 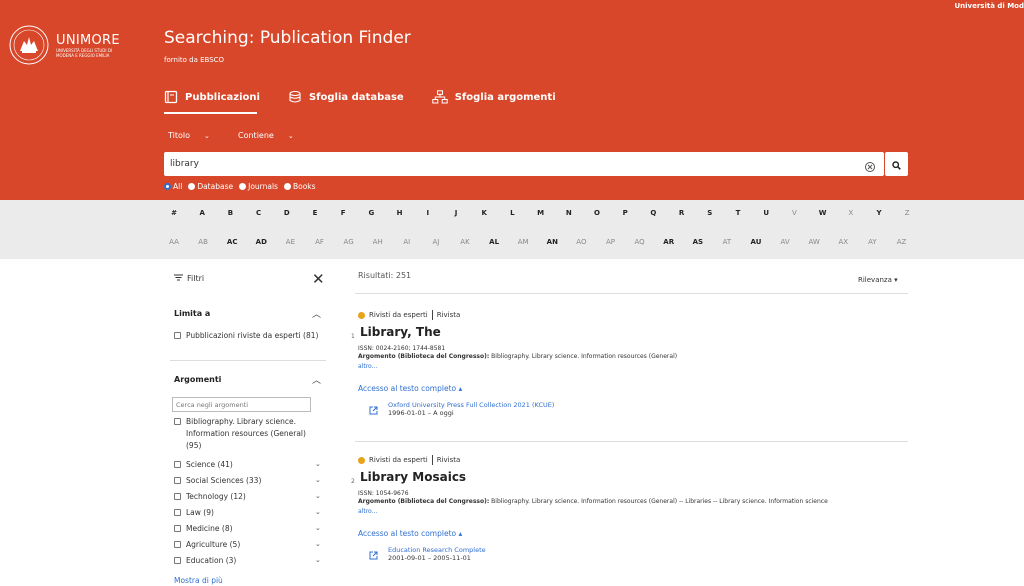 I want to click on alphabet-letter: X, so click(x=850, y=213).